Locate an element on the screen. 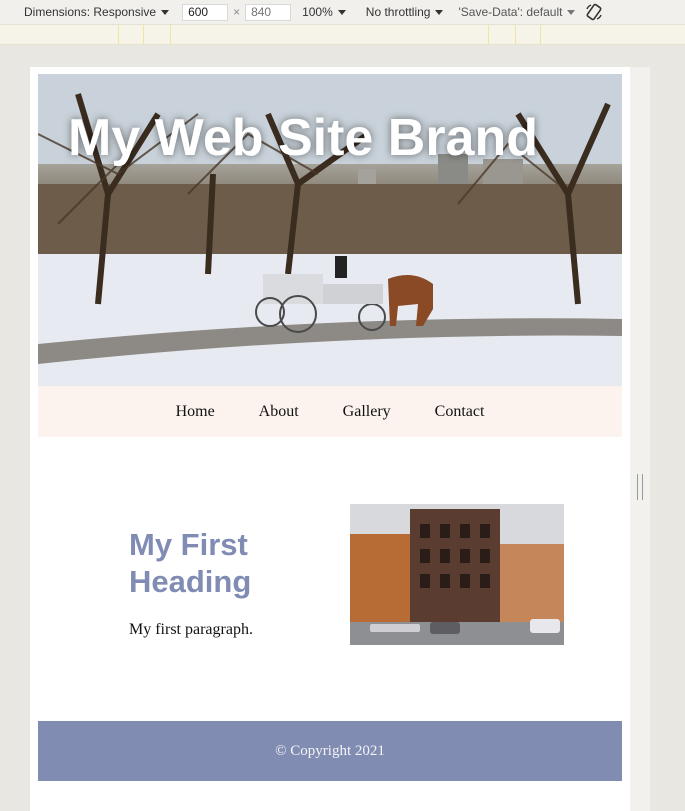  street-photo is located at coordinates (457, 574).